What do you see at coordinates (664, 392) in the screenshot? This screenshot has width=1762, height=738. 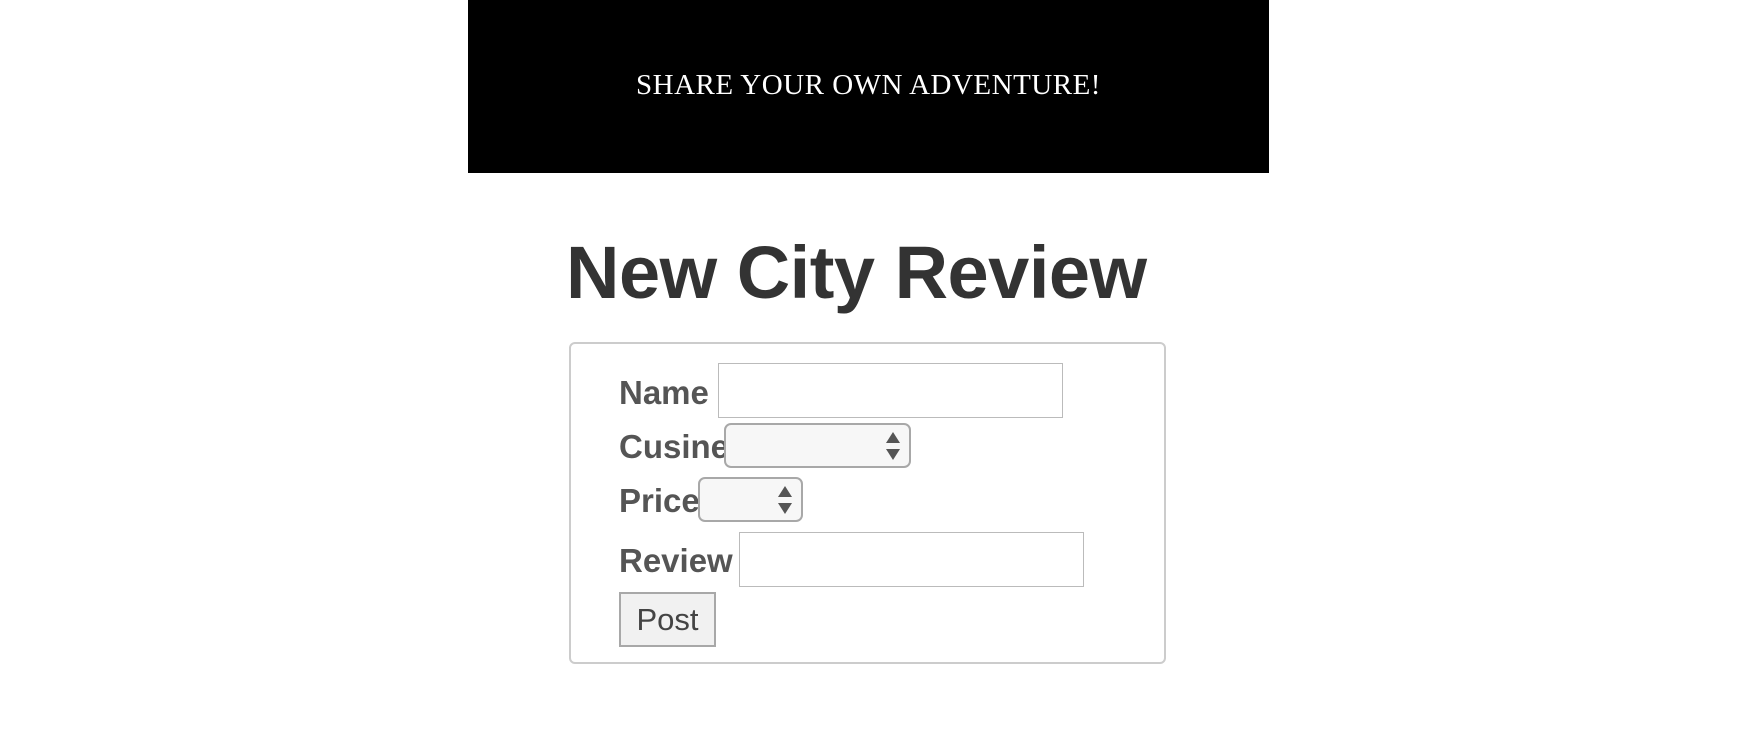 I see `name-label: Name` at bounding box center [664, 392].